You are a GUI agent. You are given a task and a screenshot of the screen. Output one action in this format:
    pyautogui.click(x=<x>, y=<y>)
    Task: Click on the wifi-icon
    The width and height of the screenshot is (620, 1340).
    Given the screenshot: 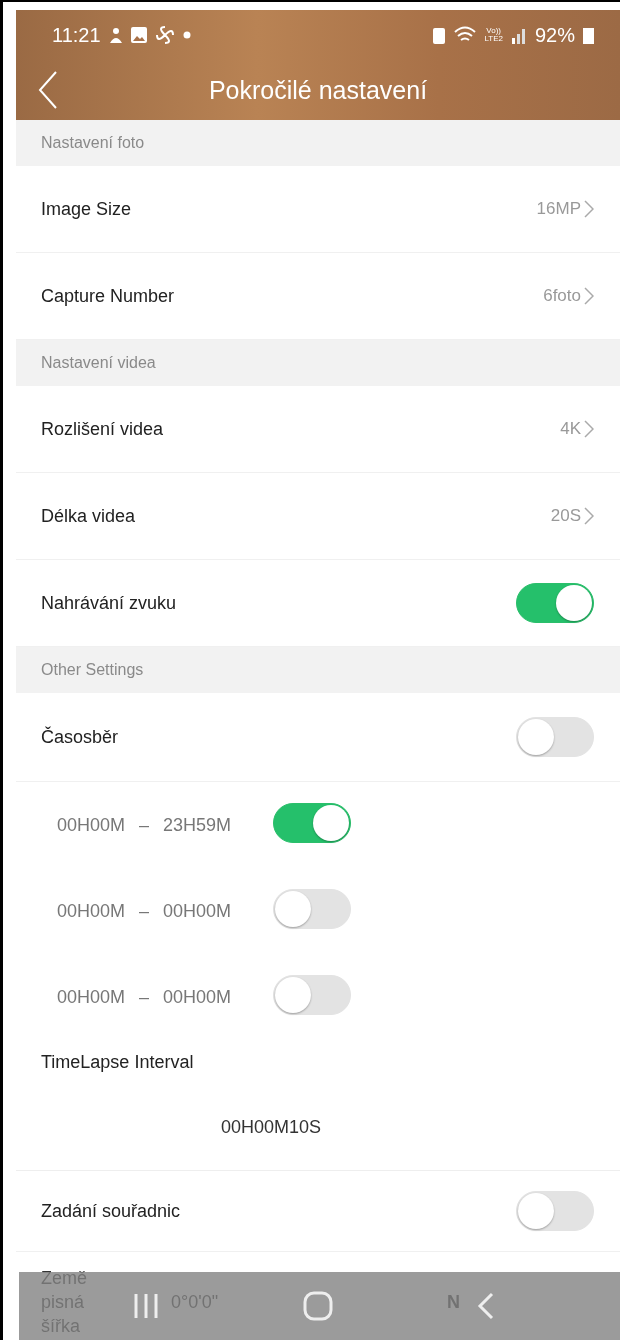 What is the action you would take?
    pyautogui.click(x=465, y=35)
    